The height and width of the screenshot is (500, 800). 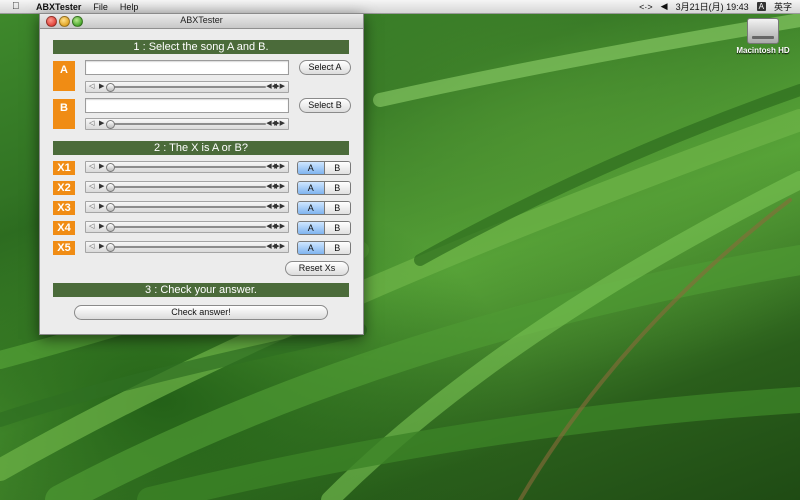 I want to click on song-a-player: ◁ ▶ ◀◀ ▶▶, so click(x=187, y=87).